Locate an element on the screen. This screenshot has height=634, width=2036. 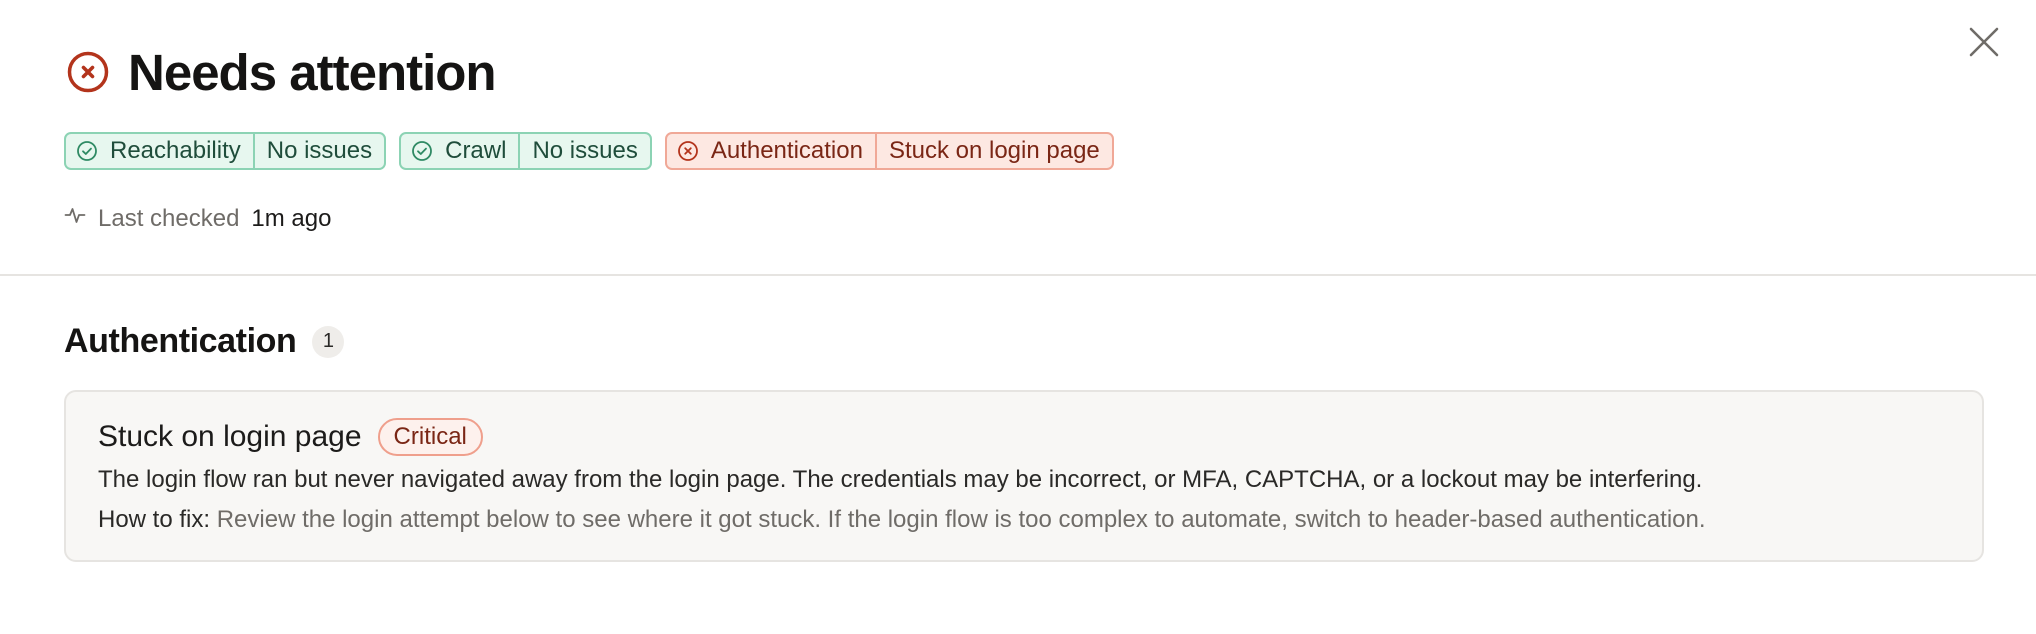
badge-authentication: Authentication Stuck on login page is located at coordinates (889, 151).